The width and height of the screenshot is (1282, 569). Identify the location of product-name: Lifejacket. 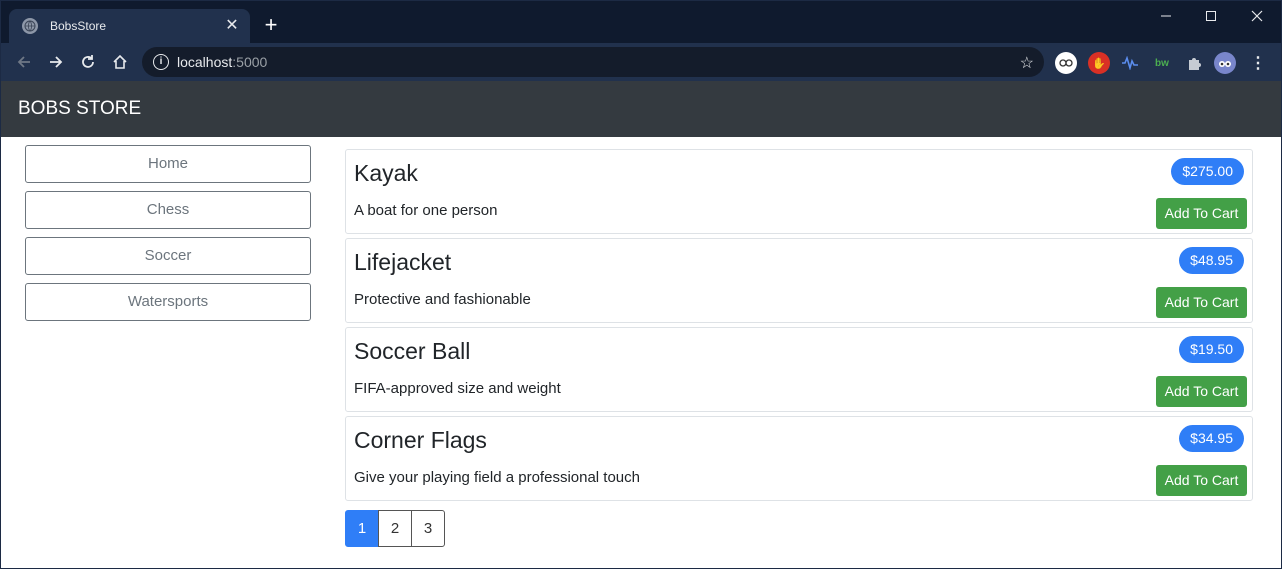
(403, 262).